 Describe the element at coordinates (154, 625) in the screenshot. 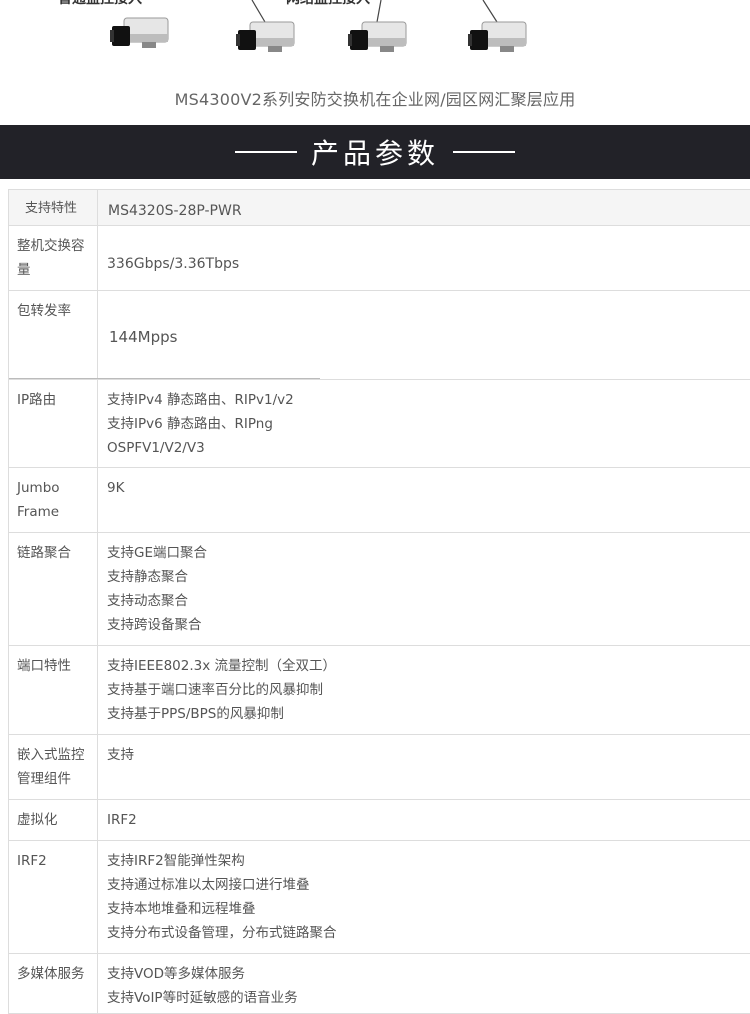

I see `spec-value-line: 支持跨设备聚合` at that location.